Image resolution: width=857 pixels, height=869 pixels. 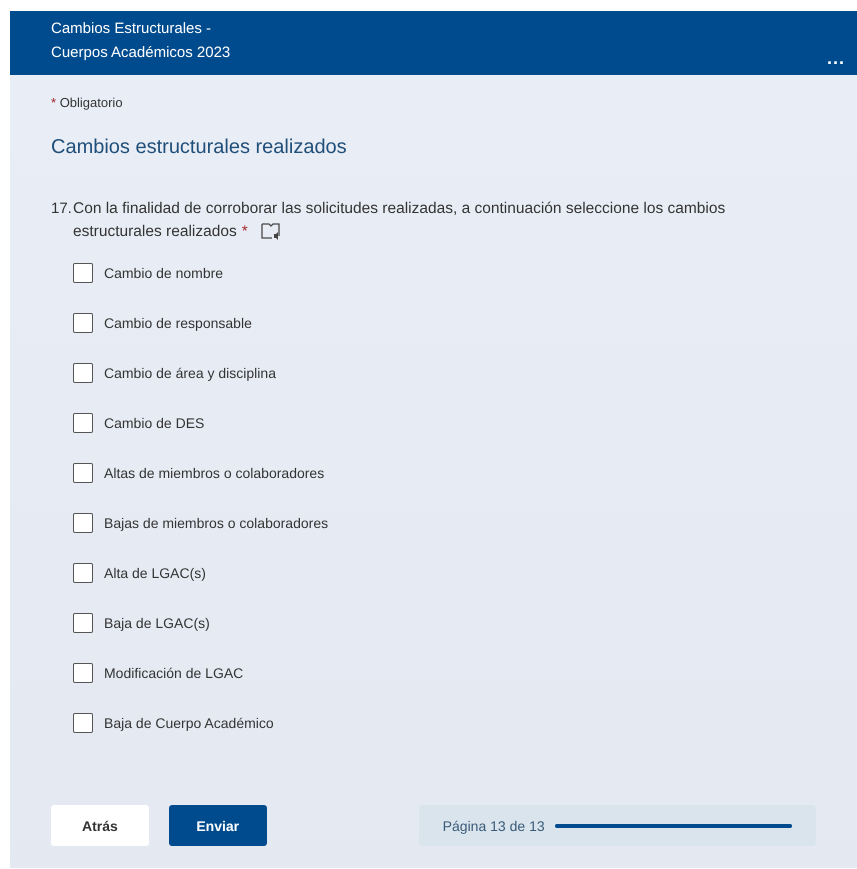 I want to click on page-indicator: Página 13 de 13, so click(x=493, y=826).